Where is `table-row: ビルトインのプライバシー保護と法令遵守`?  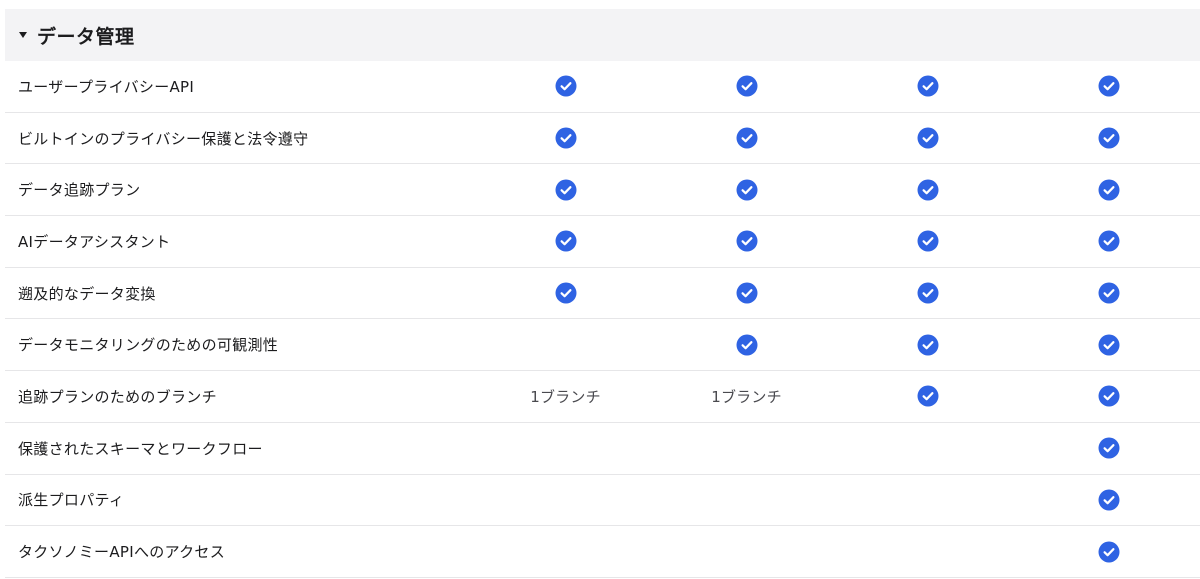
table-row: ビルトインのプライバシー保護と法令遵守 is located at coordinates (602, 139).